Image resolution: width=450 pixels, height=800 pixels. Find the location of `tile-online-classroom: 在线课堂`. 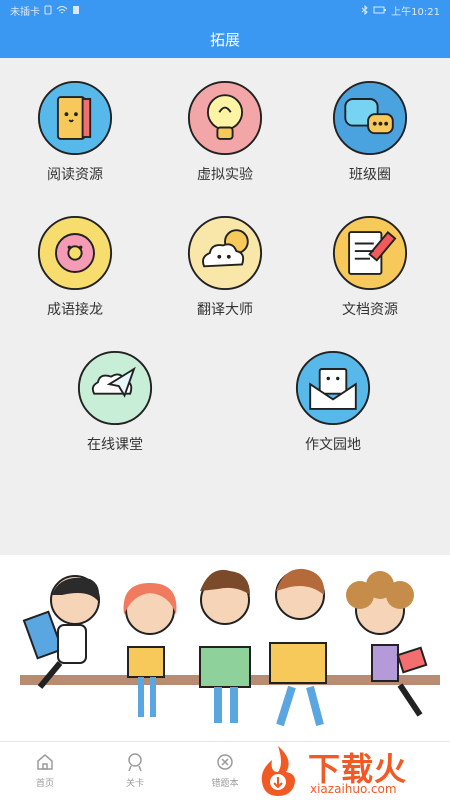

tile-online-classroom: 在线课堂 is located at coordinates (115, 393).